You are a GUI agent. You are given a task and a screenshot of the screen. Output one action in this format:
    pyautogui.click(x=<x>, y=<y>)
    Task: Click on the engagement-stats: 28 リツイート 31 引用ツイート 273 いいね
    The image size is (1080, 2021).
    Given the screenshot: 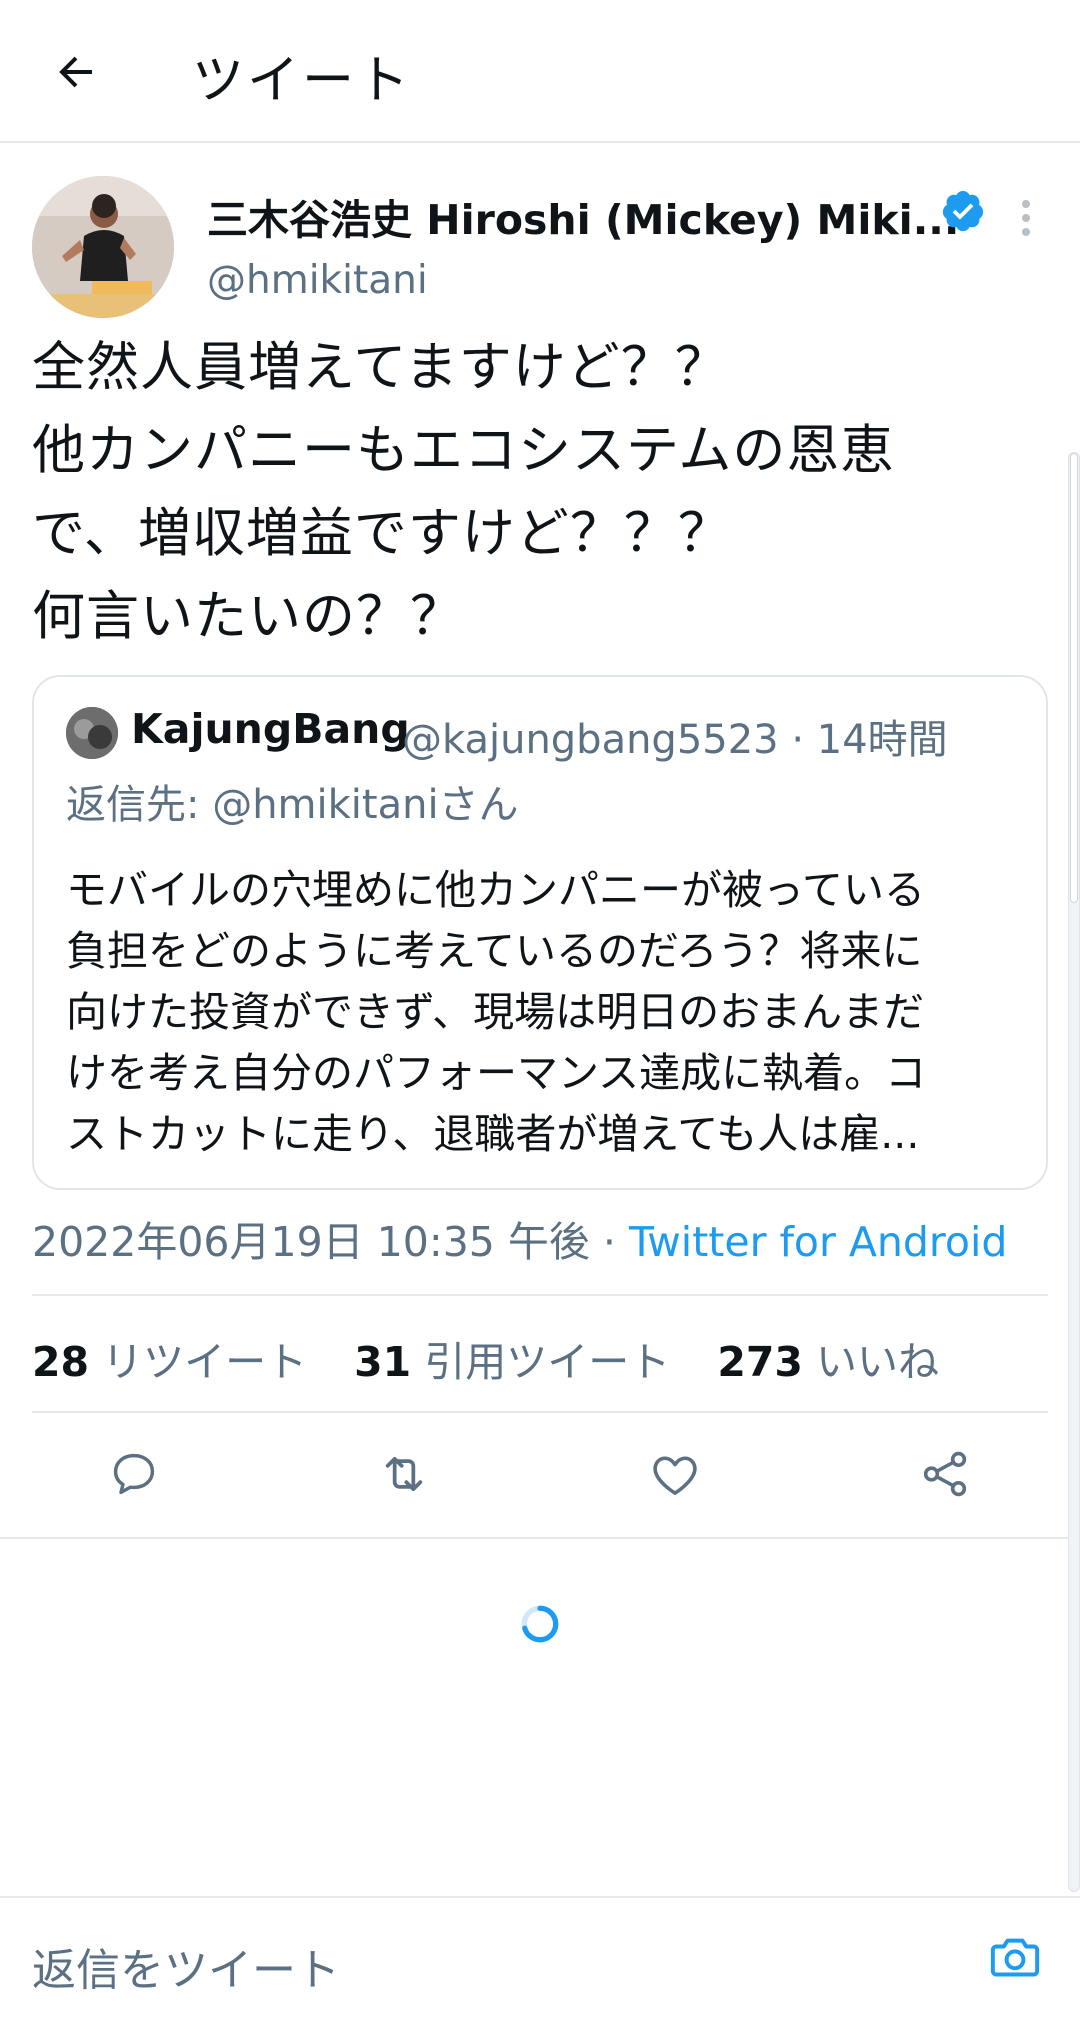 What is the action you would take?
    pyautogui.click(x=502, y=1358)
    